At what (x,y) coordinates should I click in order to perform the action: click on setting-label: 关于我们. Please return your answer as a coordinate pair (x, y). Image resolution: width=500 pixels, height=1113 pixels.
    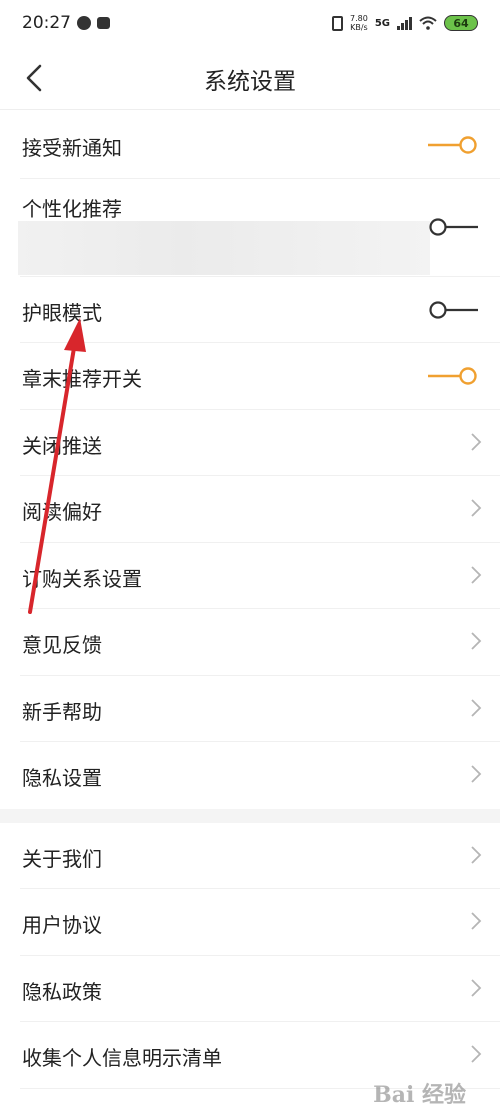
    Looking at the image, I should click on (62, 858).